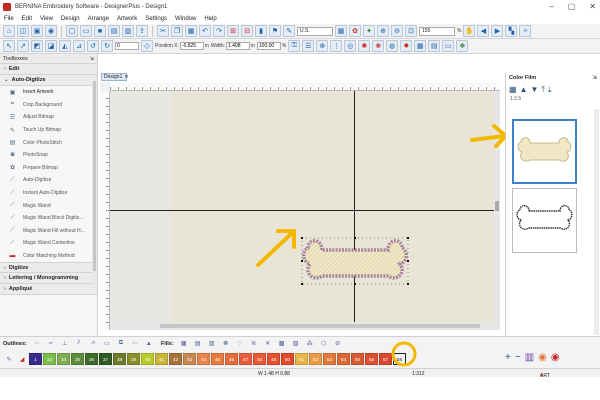 Image resolution: width=600 pixels, height=400 pixels. Describe the element at coordinates (282, 343) in the screenshot. I see `sculpture-fill-icon: ▩` at that location.